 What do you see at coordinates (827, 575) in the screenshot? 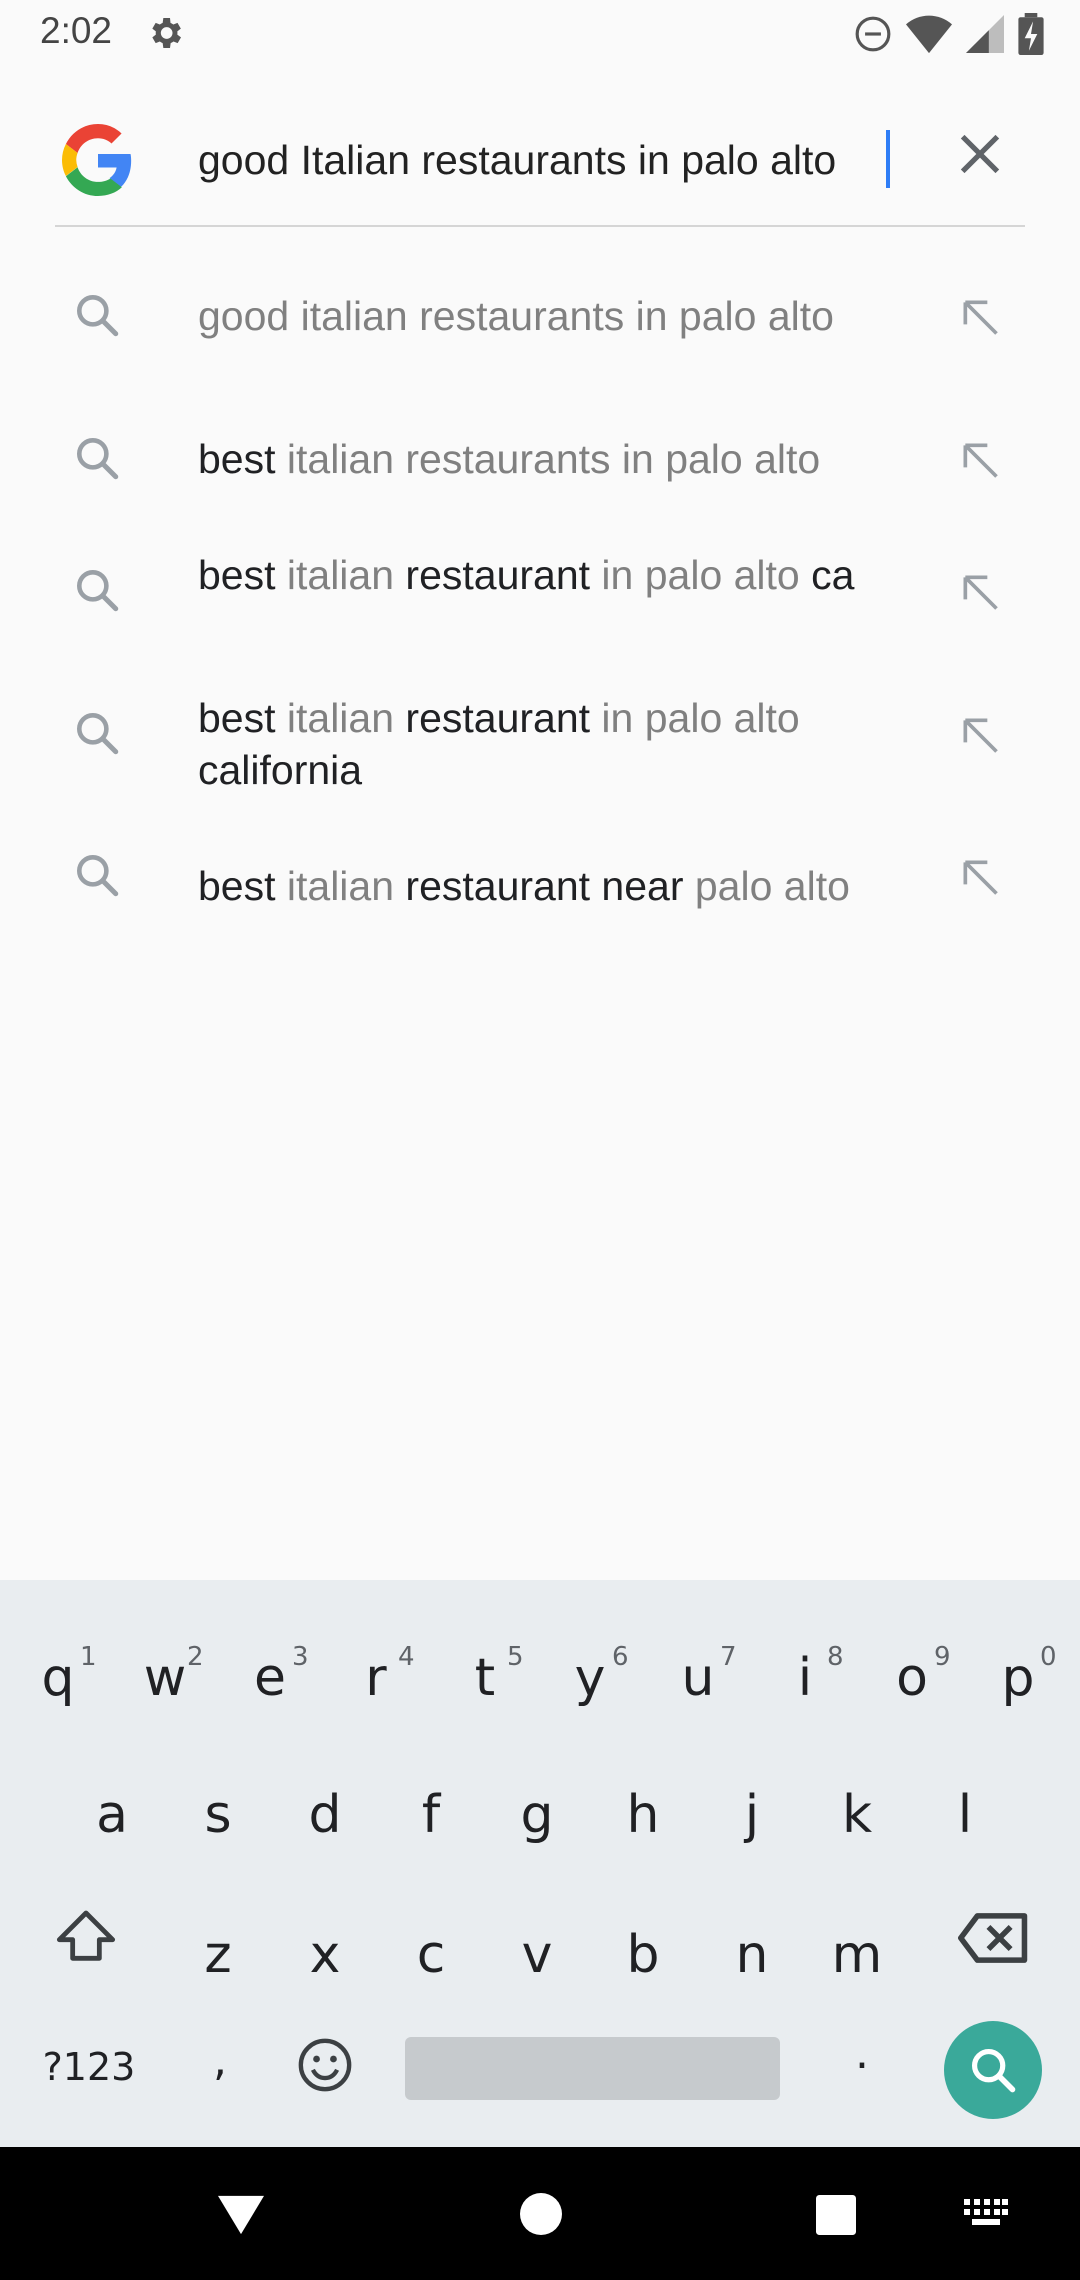
I see `suggestion-text-part: ca` at bounding box center [827, 575].